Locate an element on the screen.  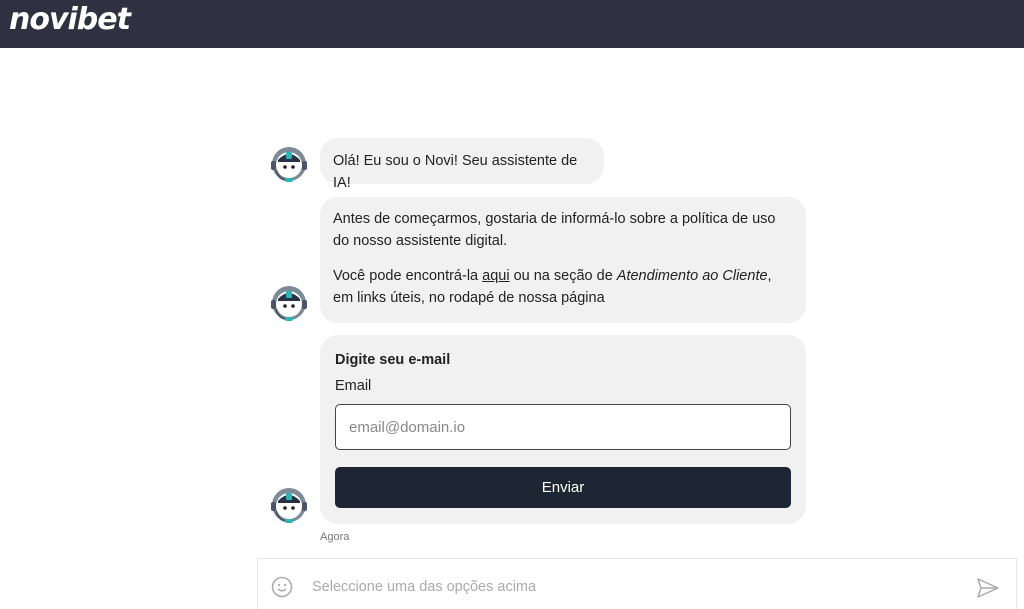
novibet-logo: novibet is located at coordinates (70, 19).